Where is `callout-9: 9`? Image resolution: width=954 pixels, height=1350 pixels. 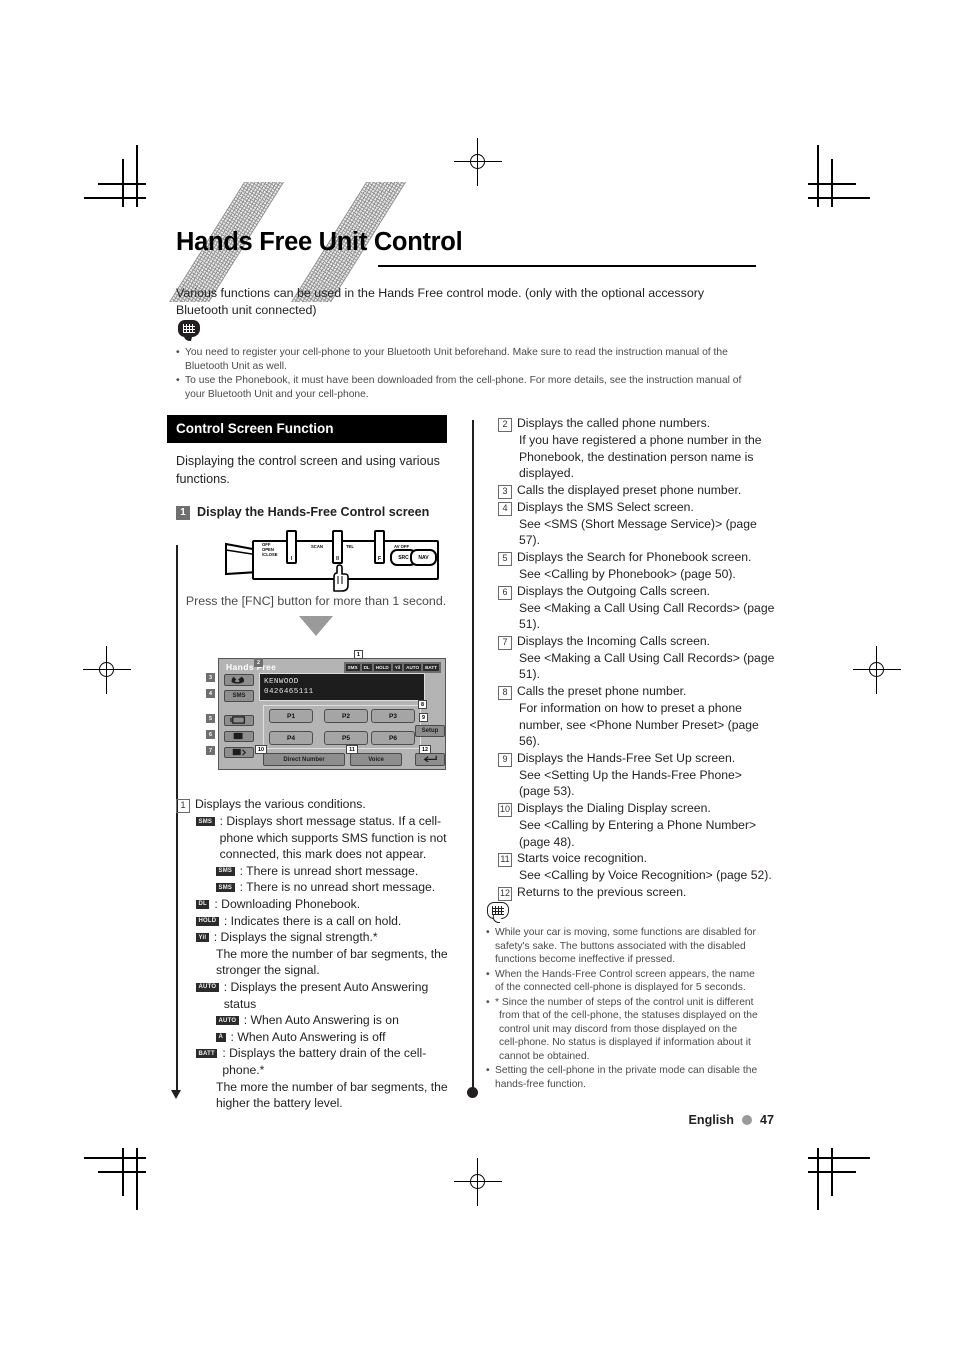 callout-9: 9 is located at coordinates (423, 717).